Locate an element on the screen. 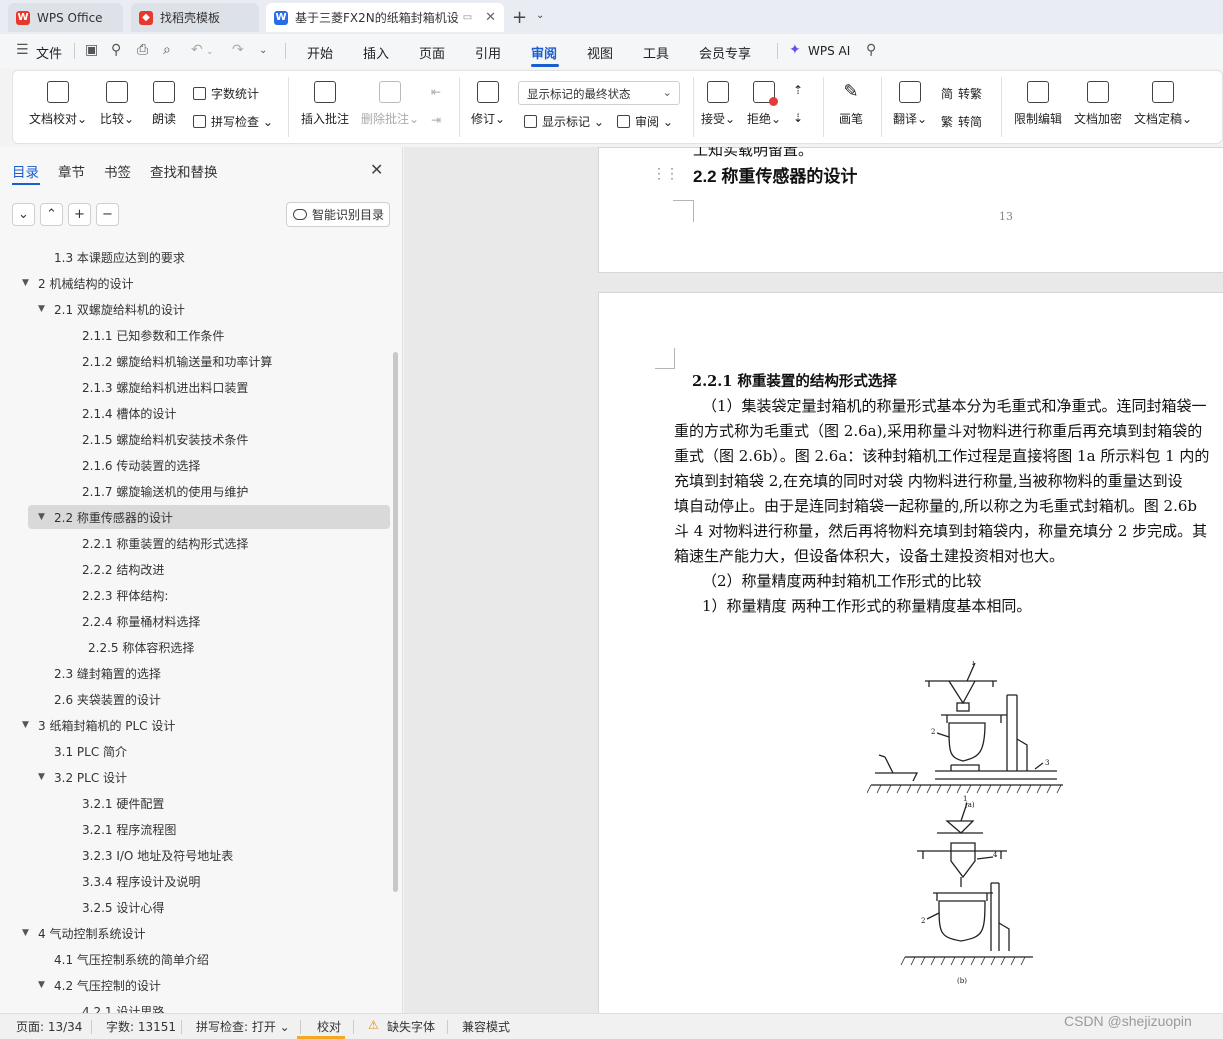  menu-wps-ai: WPS AI is located at coordinates (829, 51).